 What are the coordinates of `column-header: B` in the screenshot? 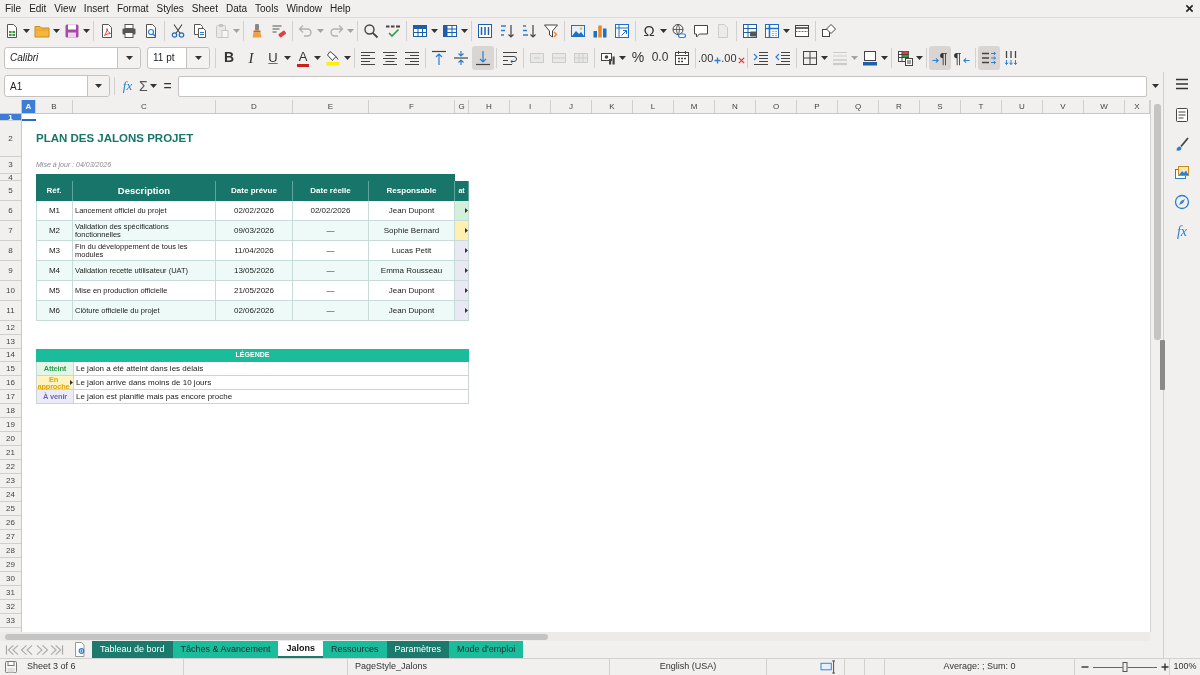 It's located at (54, 106).